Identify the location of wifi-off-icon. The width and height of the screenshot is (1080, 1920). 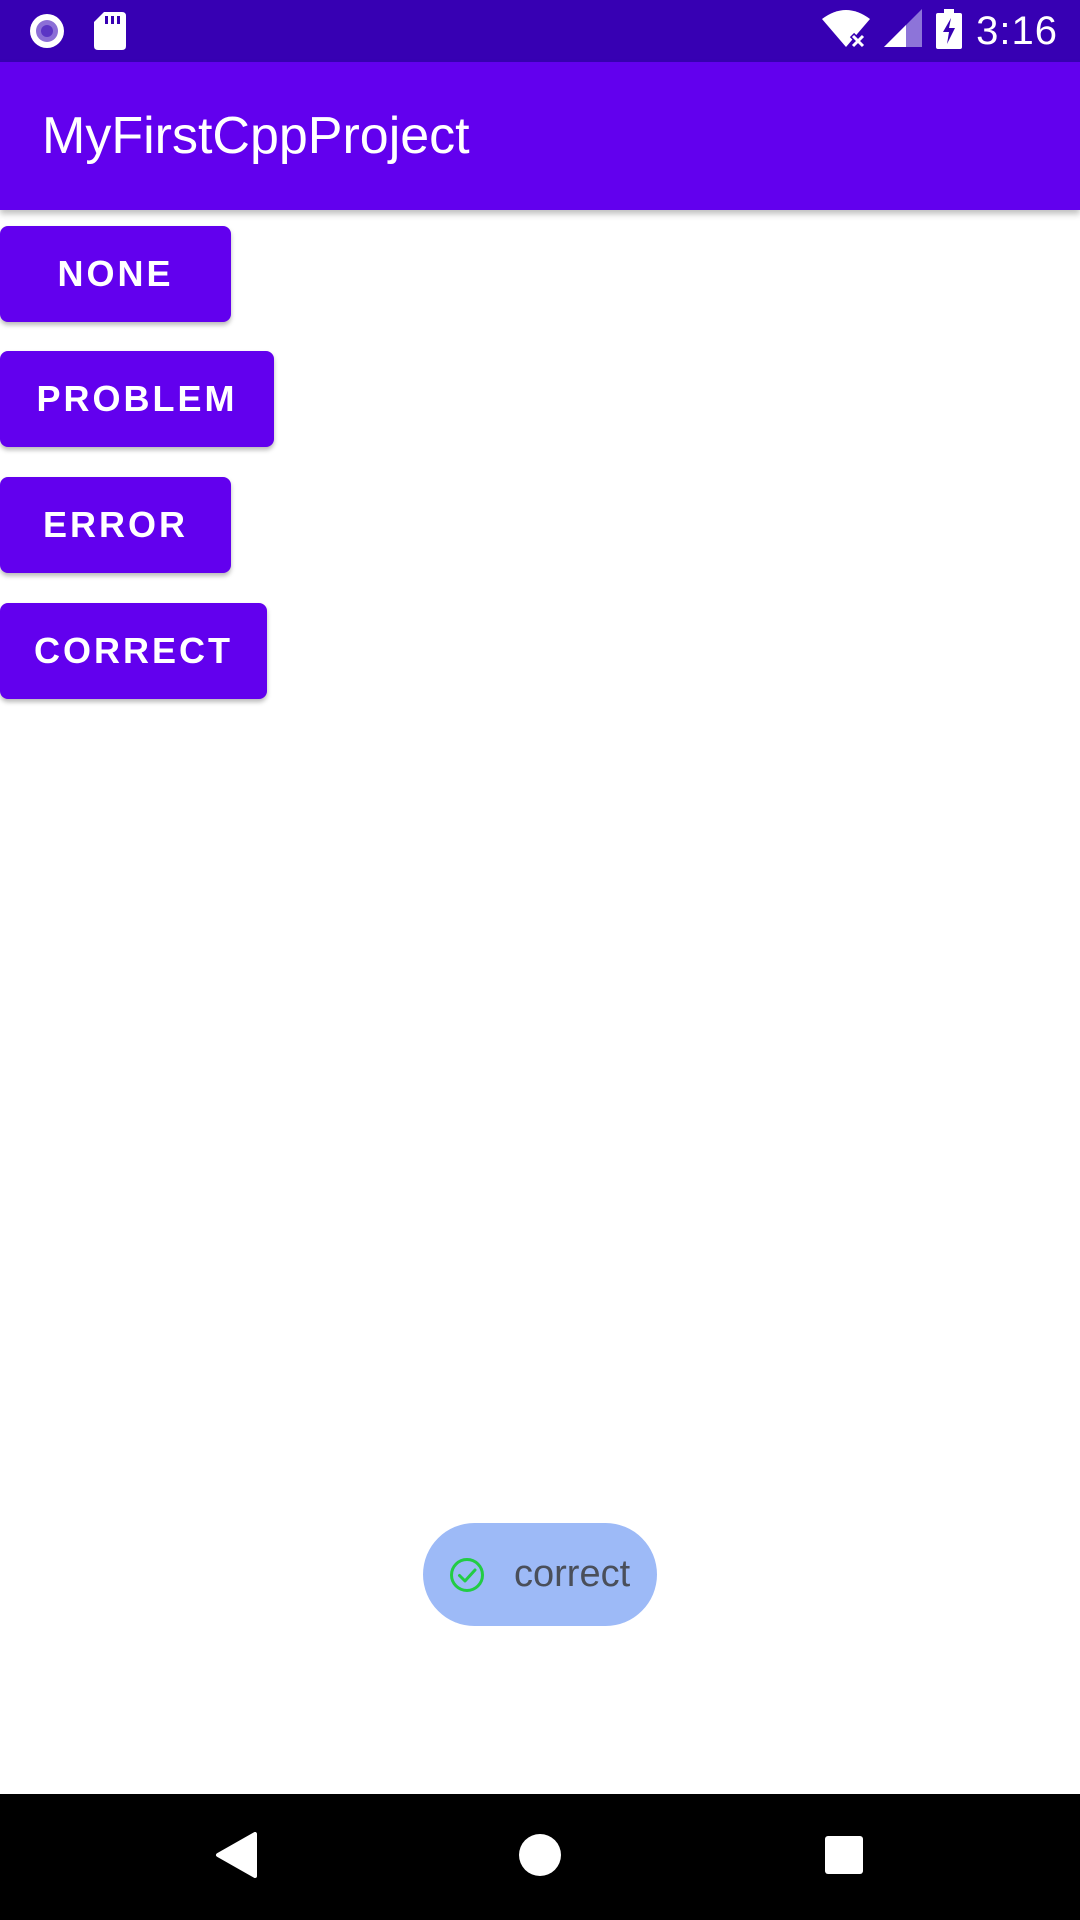
(846, 31).